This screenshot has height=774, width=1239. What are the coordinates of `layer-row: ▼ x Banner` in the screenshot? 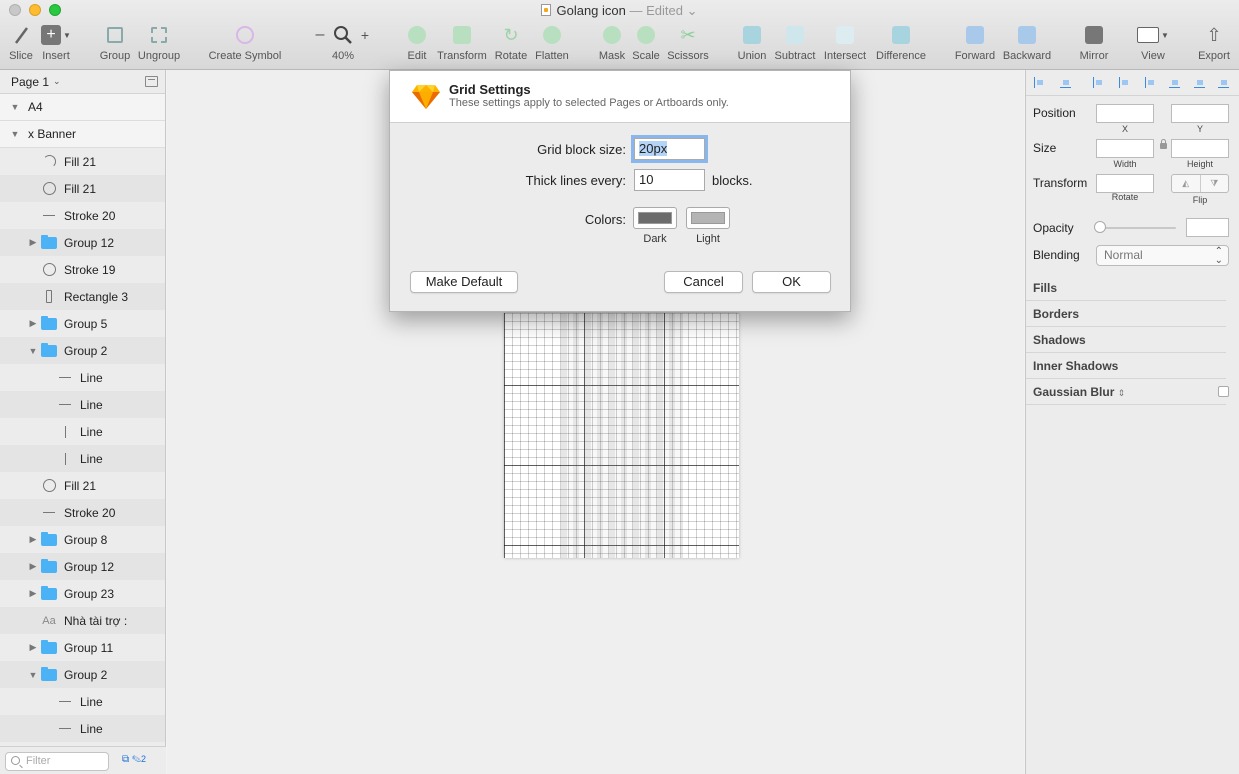 It's located at (82, 134).